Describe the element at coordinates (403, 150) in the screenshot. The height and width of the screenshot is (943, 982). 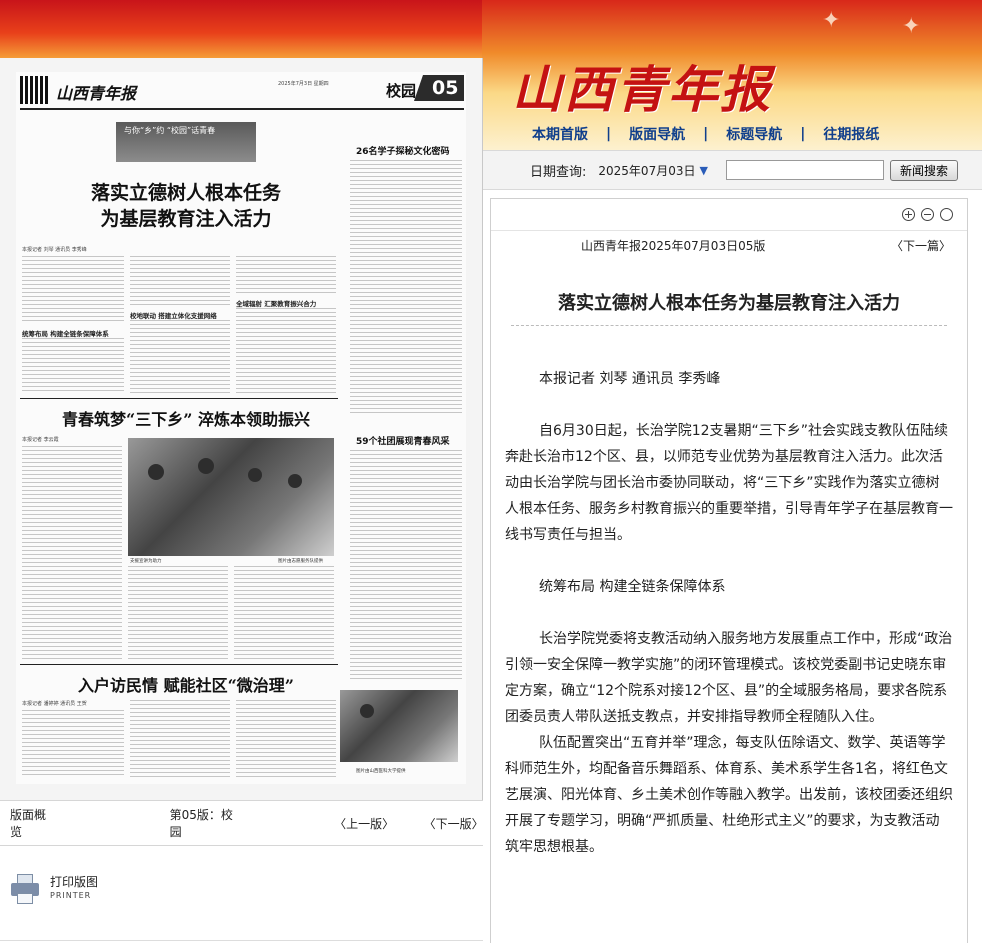
I see `side-story-title-1: 26名学子探秘文化密码` at that location.